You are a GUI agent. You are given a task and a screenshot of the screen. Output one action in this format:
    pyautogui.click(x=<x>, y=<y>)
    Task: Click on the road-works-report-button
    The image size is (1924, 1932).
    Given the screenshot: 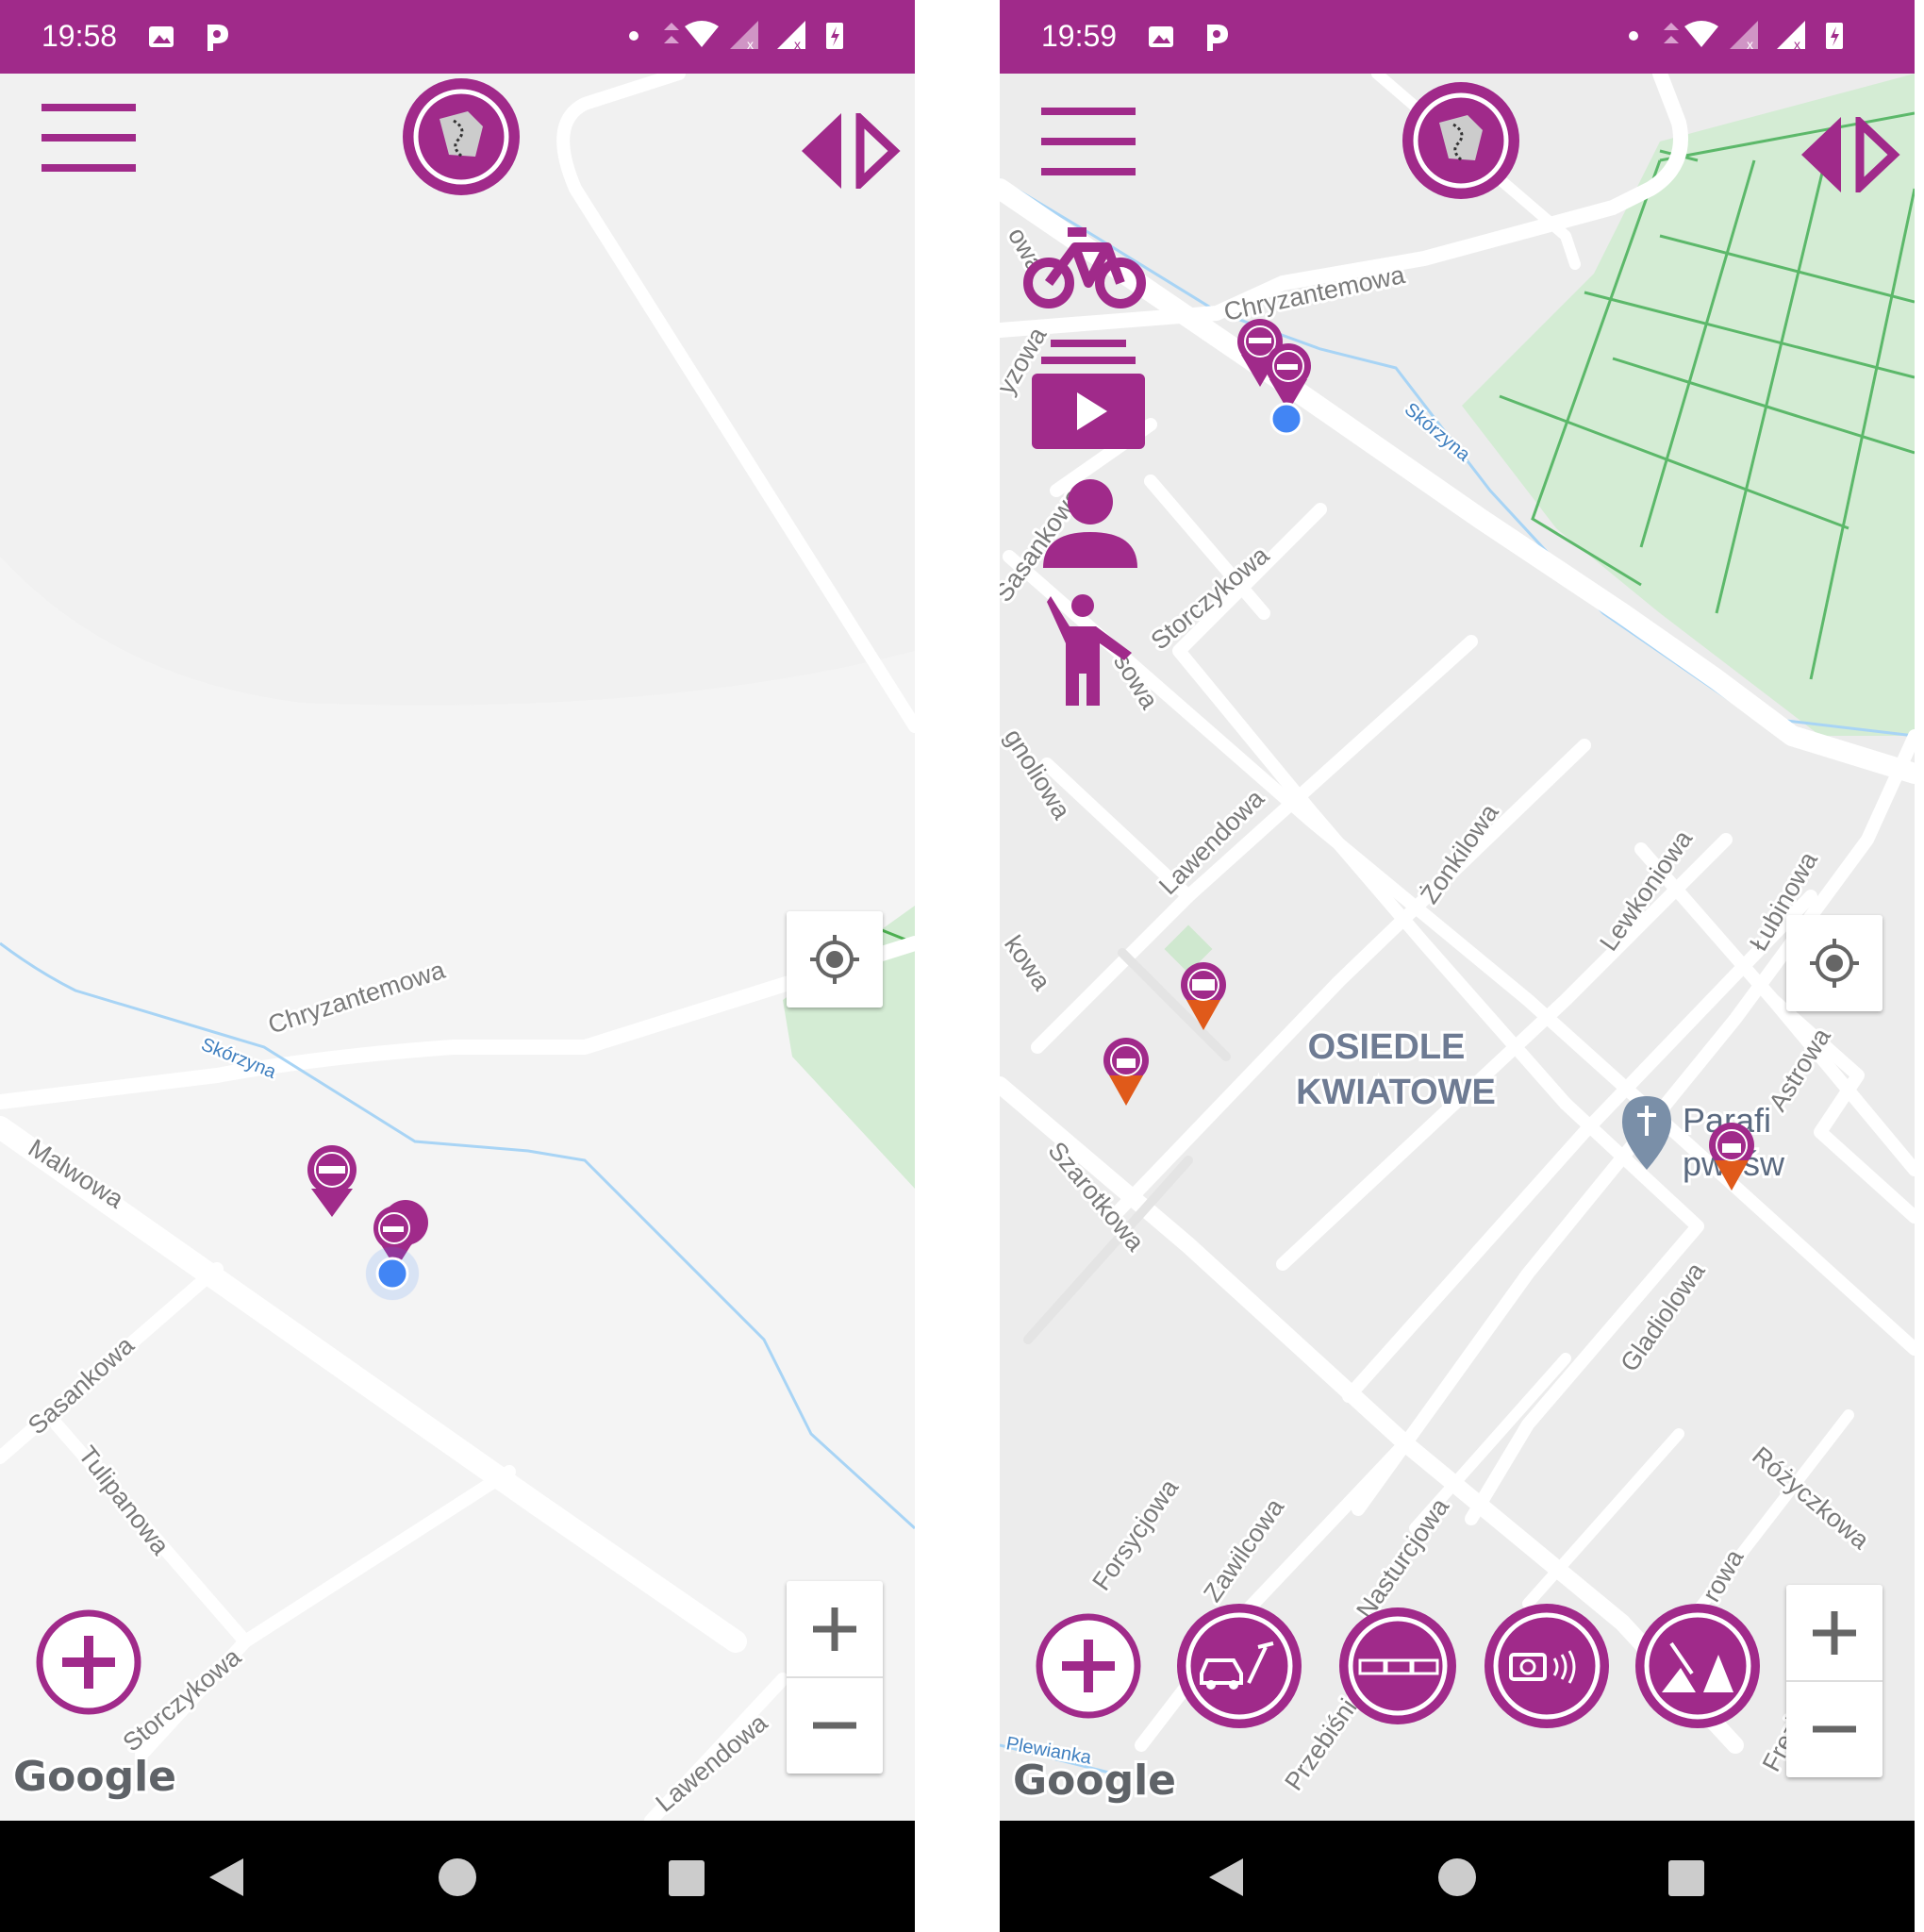 What is the action you would take?
    pyautogui.click(x=1698, y=1666)
    